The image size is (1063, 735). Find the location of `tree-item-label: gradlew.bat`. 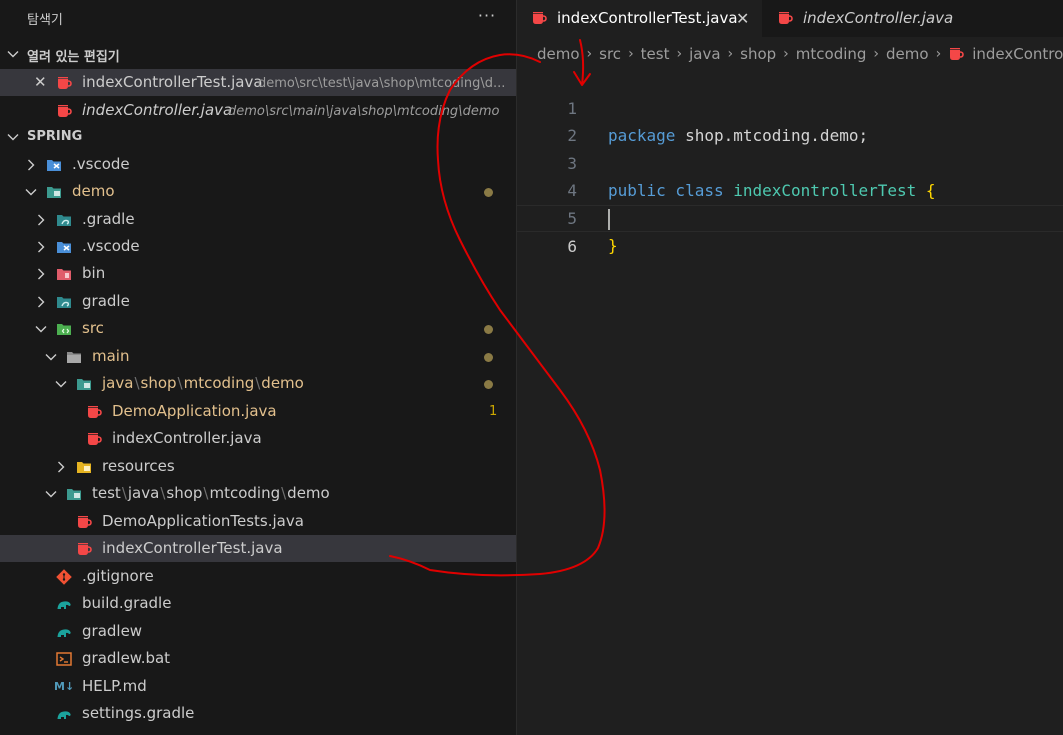

tree-item-label: gradlew.bat is located at coordinates (126, 658).